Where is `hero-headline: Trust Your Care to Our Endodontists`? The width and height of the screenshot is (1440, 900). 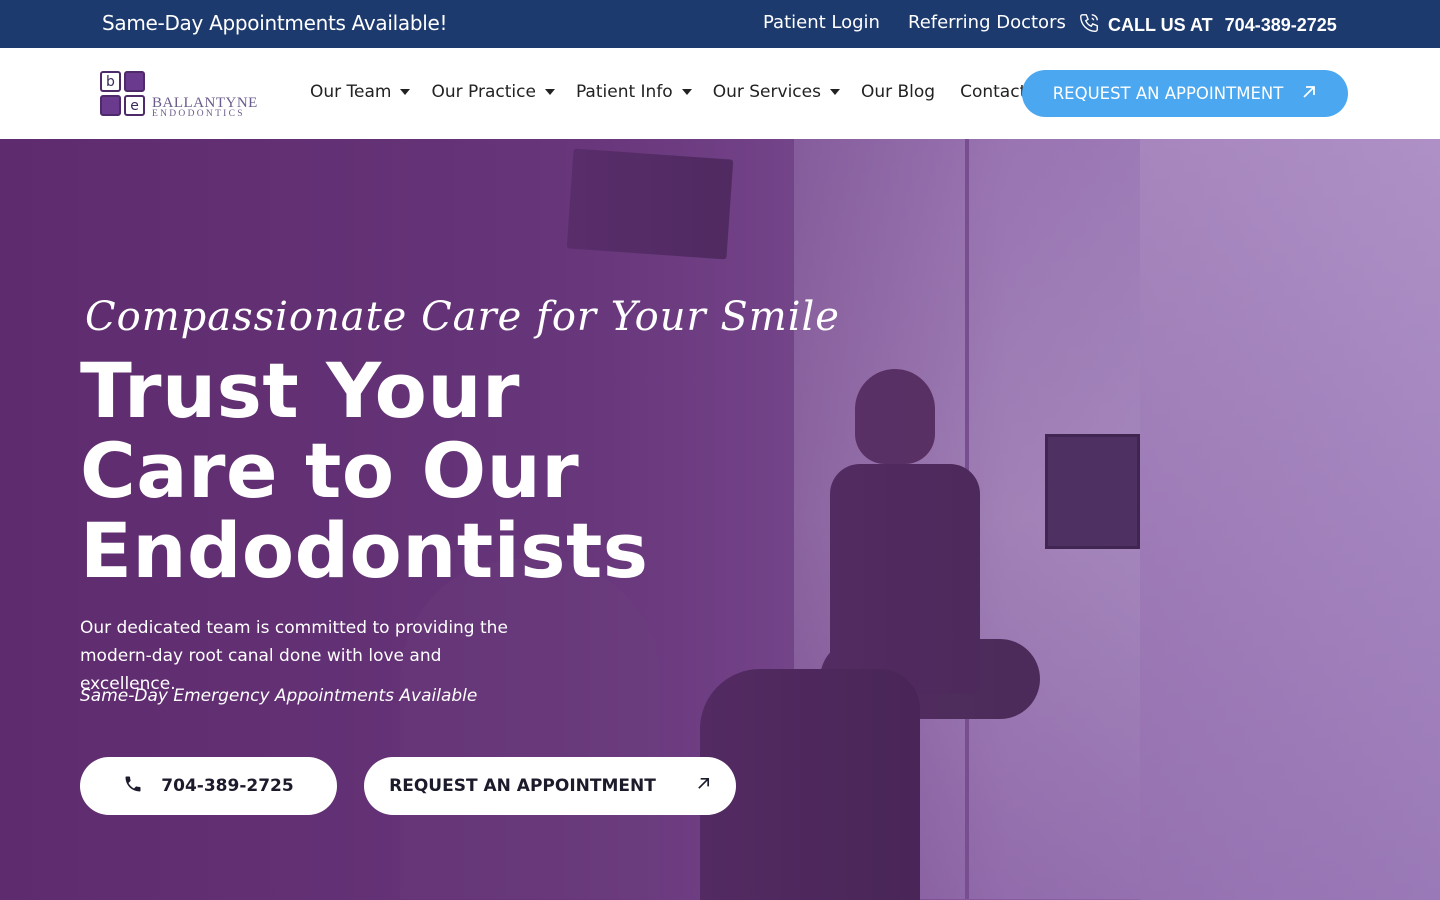 hero-headline: Trust Your Care to Our Endodontists is located at coordinates (364, 471).